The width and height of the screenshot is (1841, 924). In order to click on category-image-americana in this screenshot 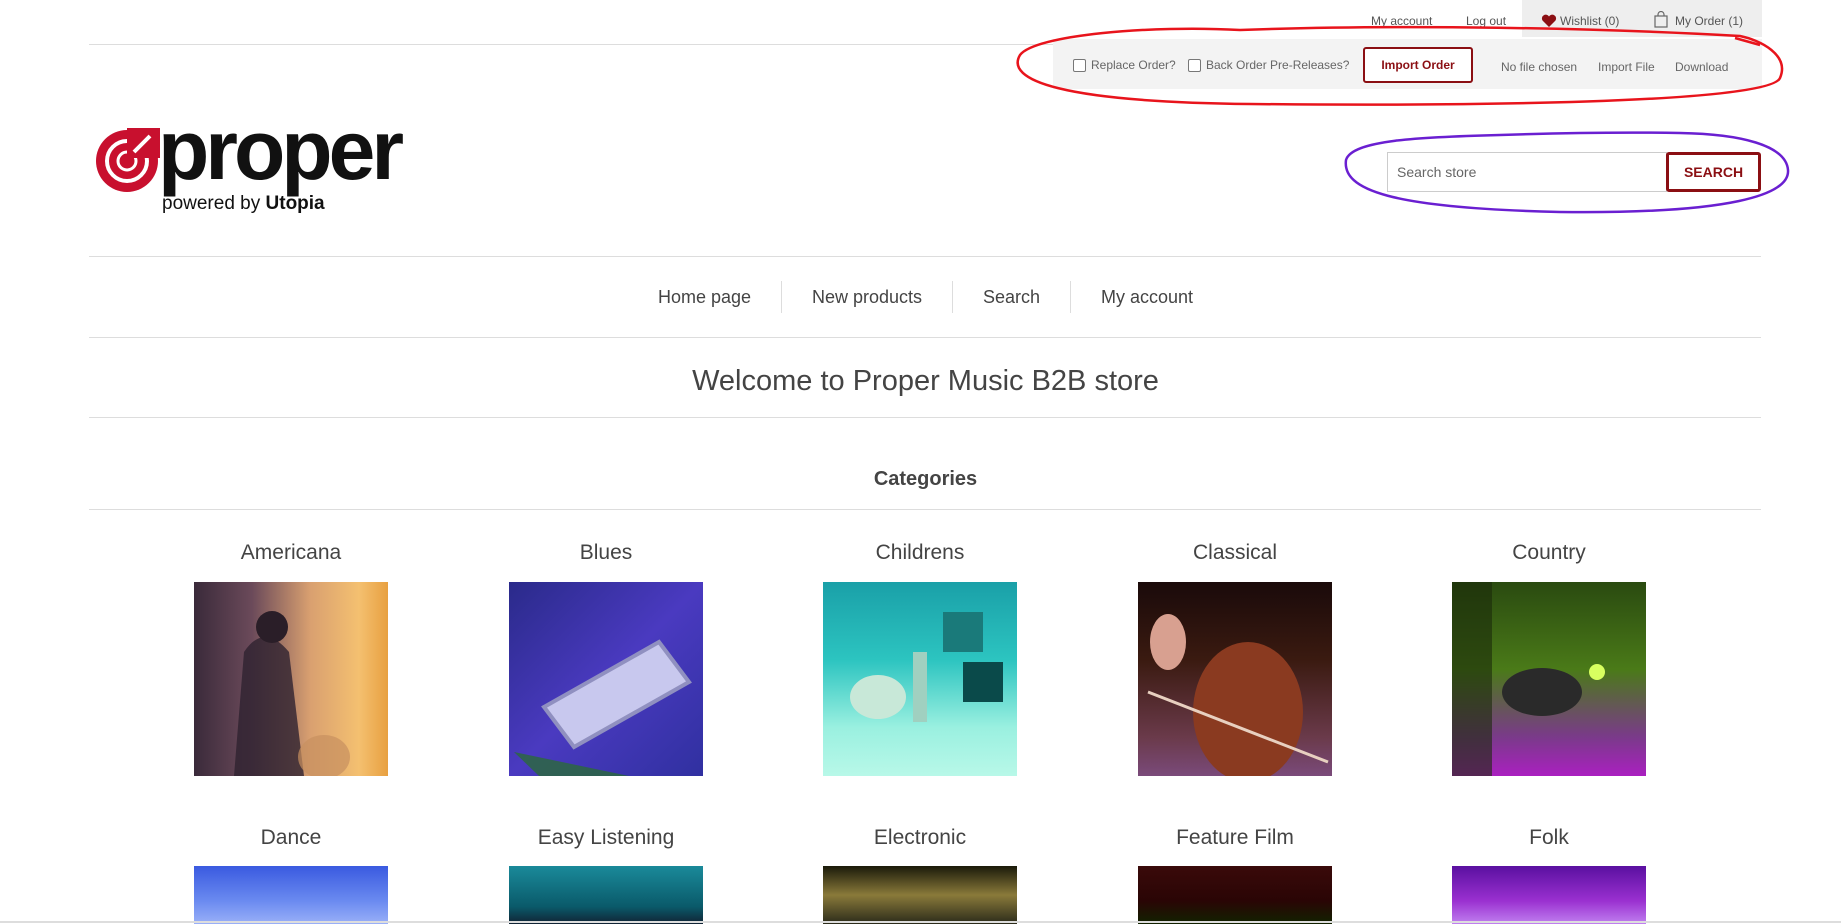, I will do `click(291, 679)`.